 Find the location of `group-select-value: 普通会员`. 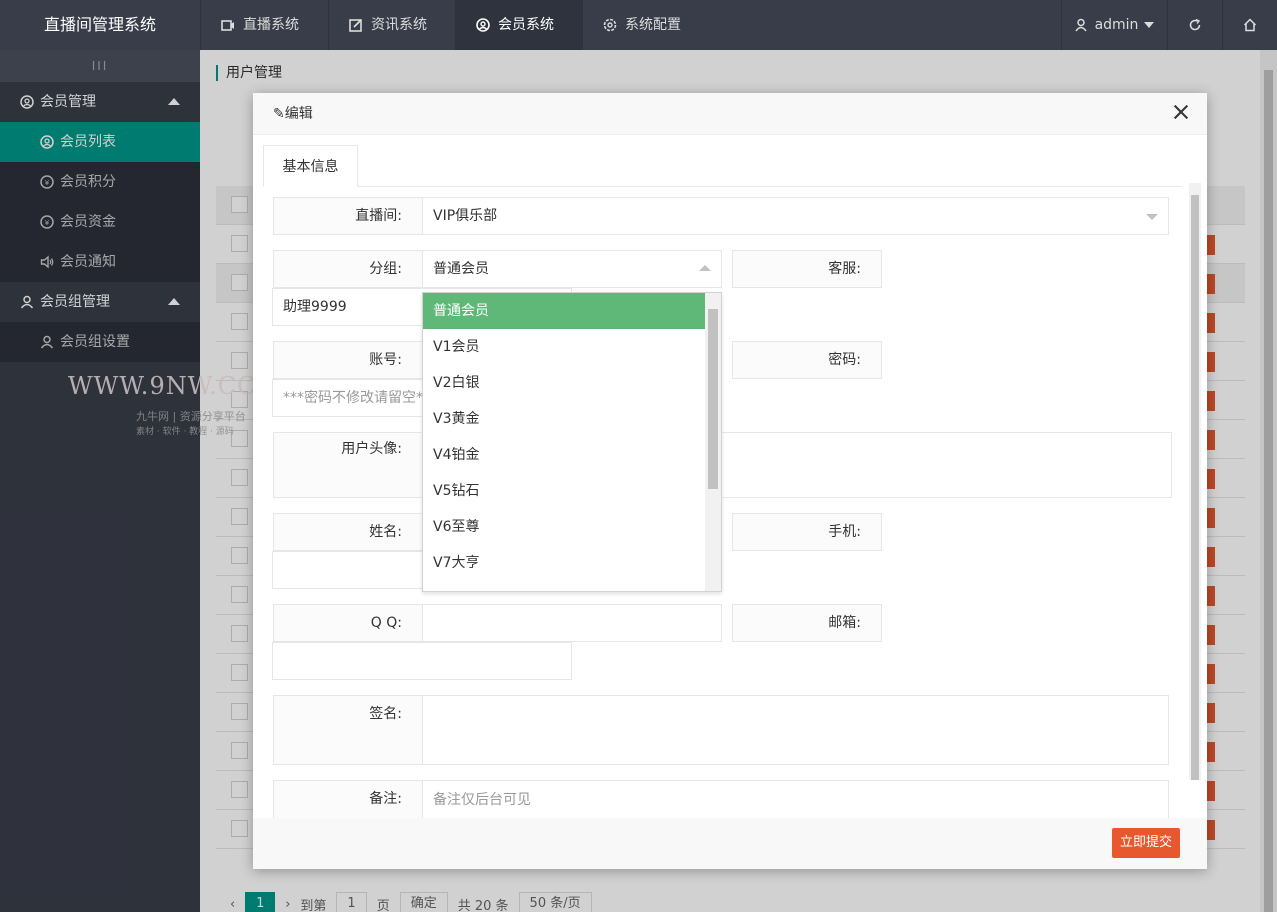

group-select-value: 普通会员 is located at coordinates (461, 269).